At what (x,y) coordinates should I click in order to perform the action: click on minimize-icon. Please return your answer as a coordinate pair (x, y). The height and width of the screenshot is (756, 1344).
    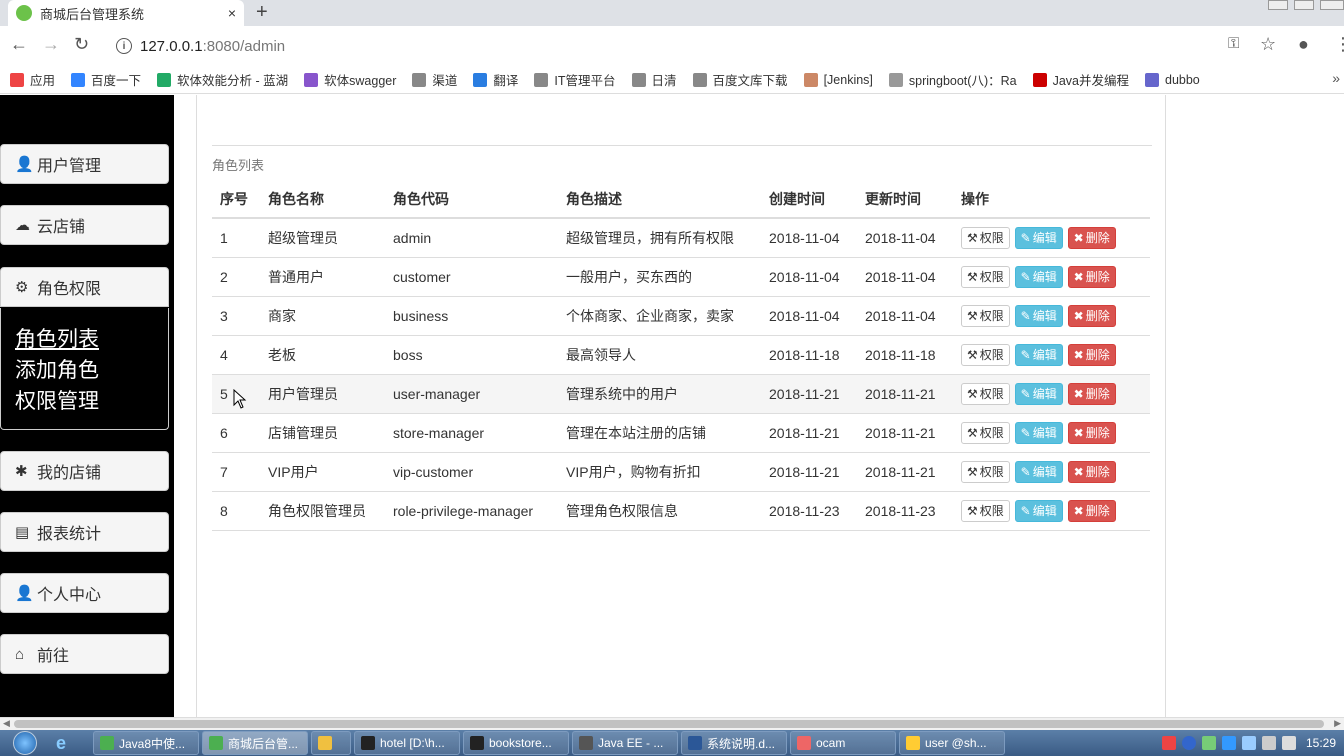
    Looking at the image, I should click on (1278, 5).